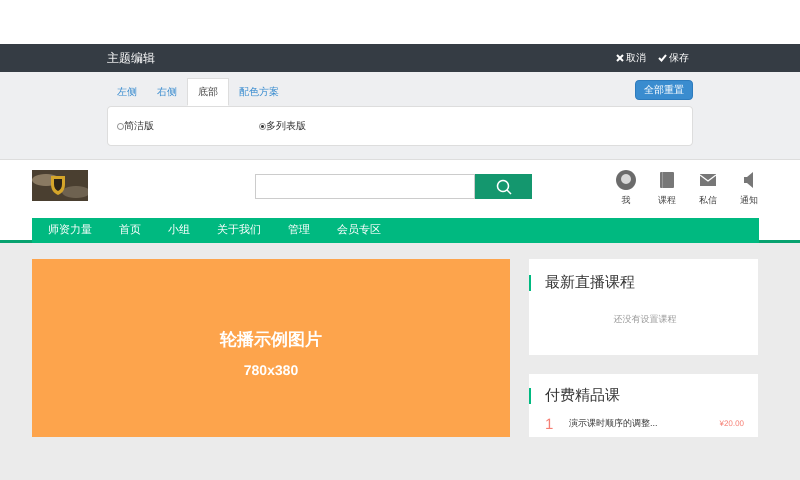 The image size is (800, 480). Describe the element at coordinates (749, 180) in the screenshot. I see `speaker-icon` at that location.